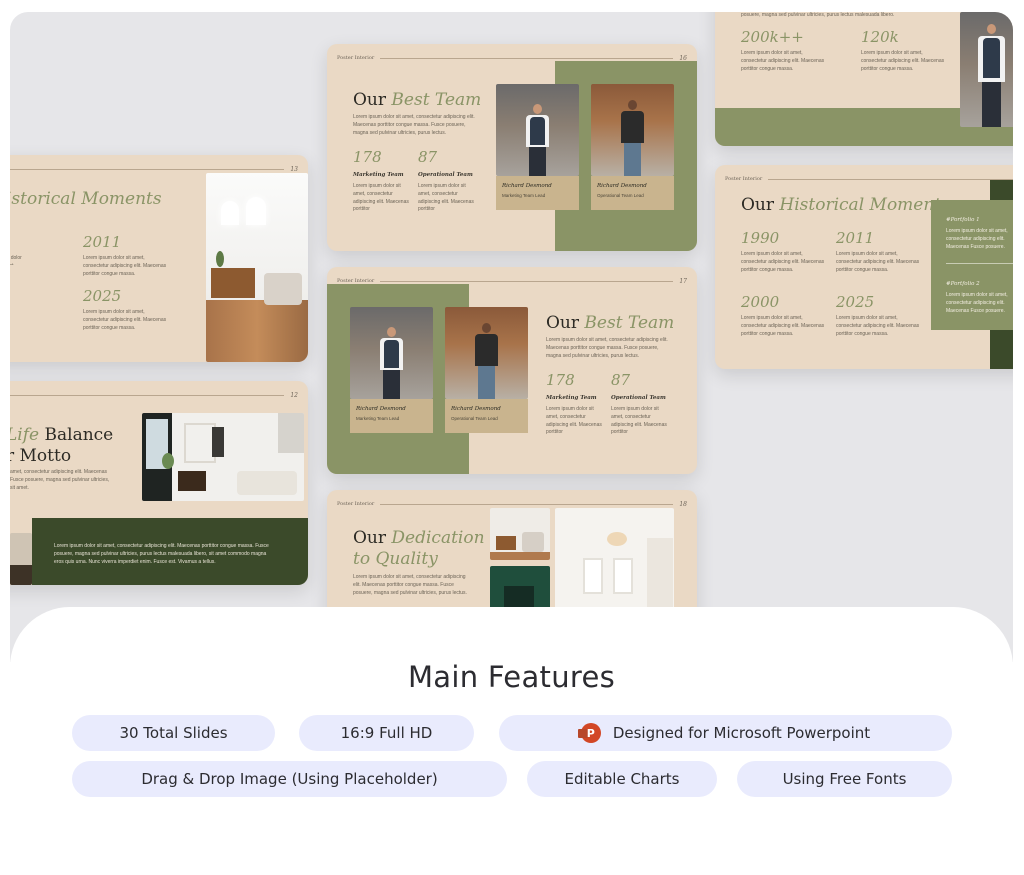 The height and width of the screenshot is (875, 1024). Describe the element at coordinates (683, 504) in the screenshot. I see `slide-number: 18` at that location.